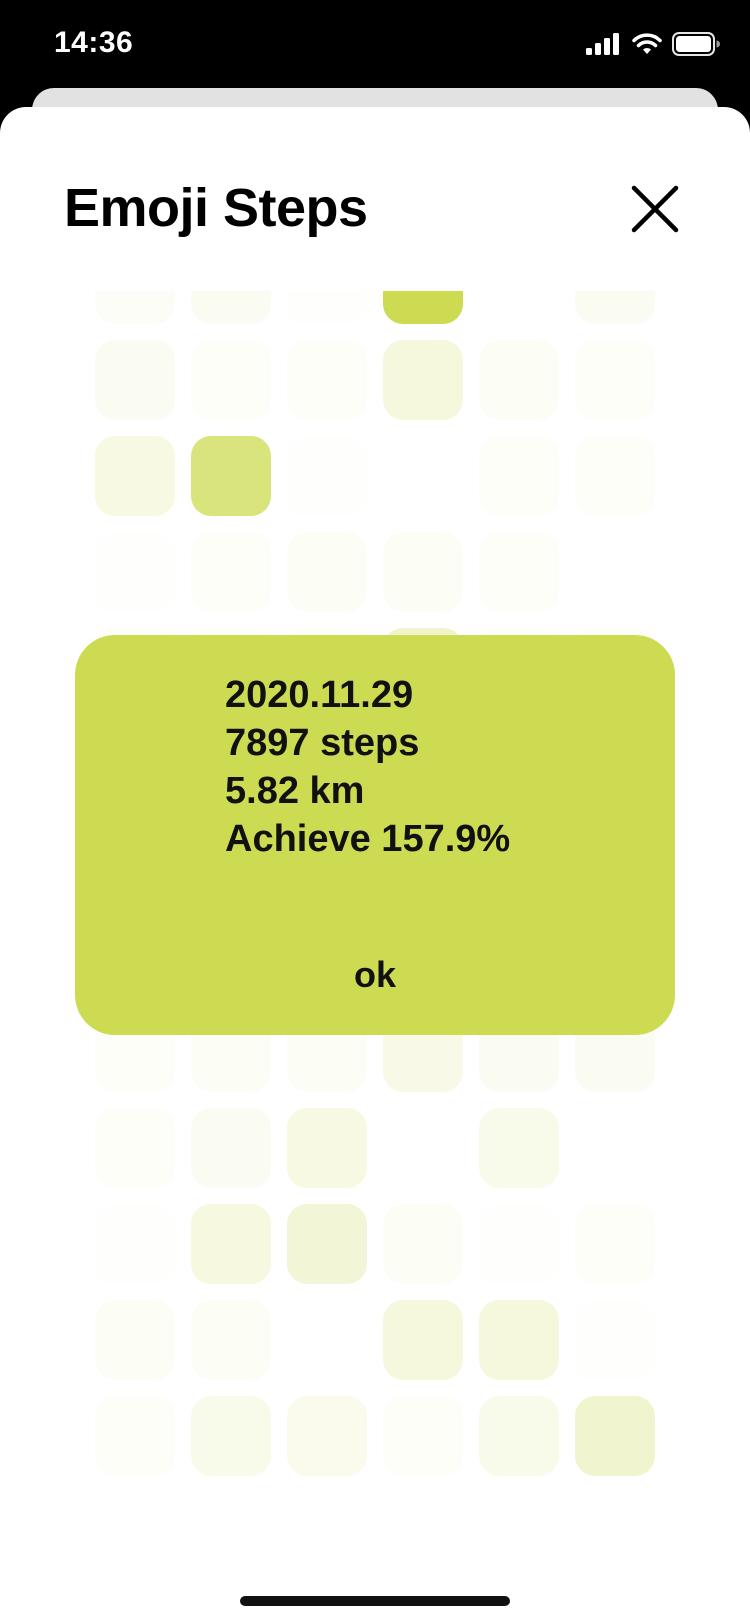 This screenshot has height=1624, width=750. I want to click on status-time: 14:36, so click(94, 42).